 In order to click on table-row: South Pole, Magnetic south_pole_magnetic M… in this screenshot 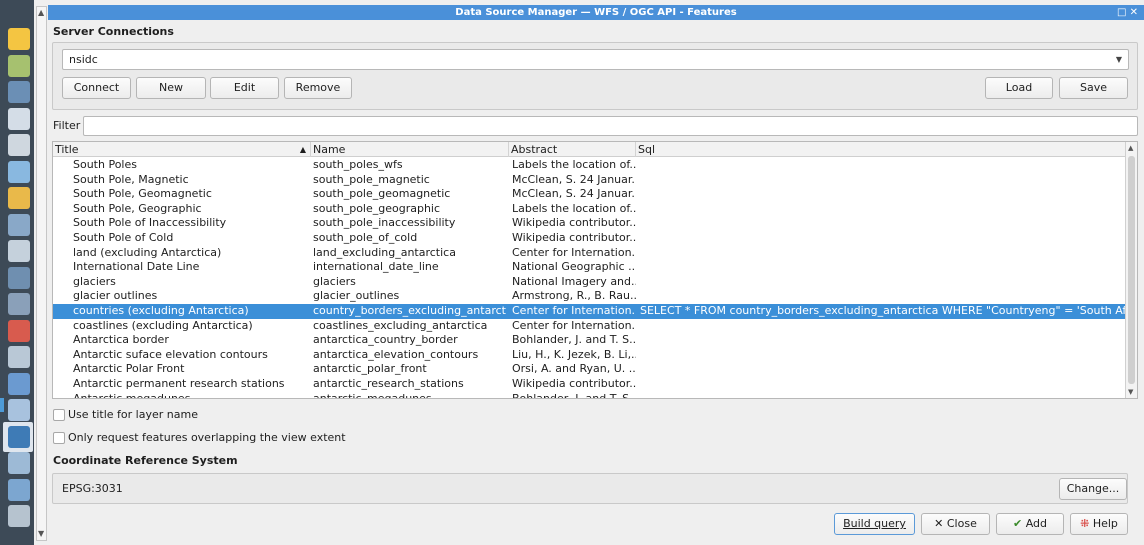, I will do `click(589, 180)`.